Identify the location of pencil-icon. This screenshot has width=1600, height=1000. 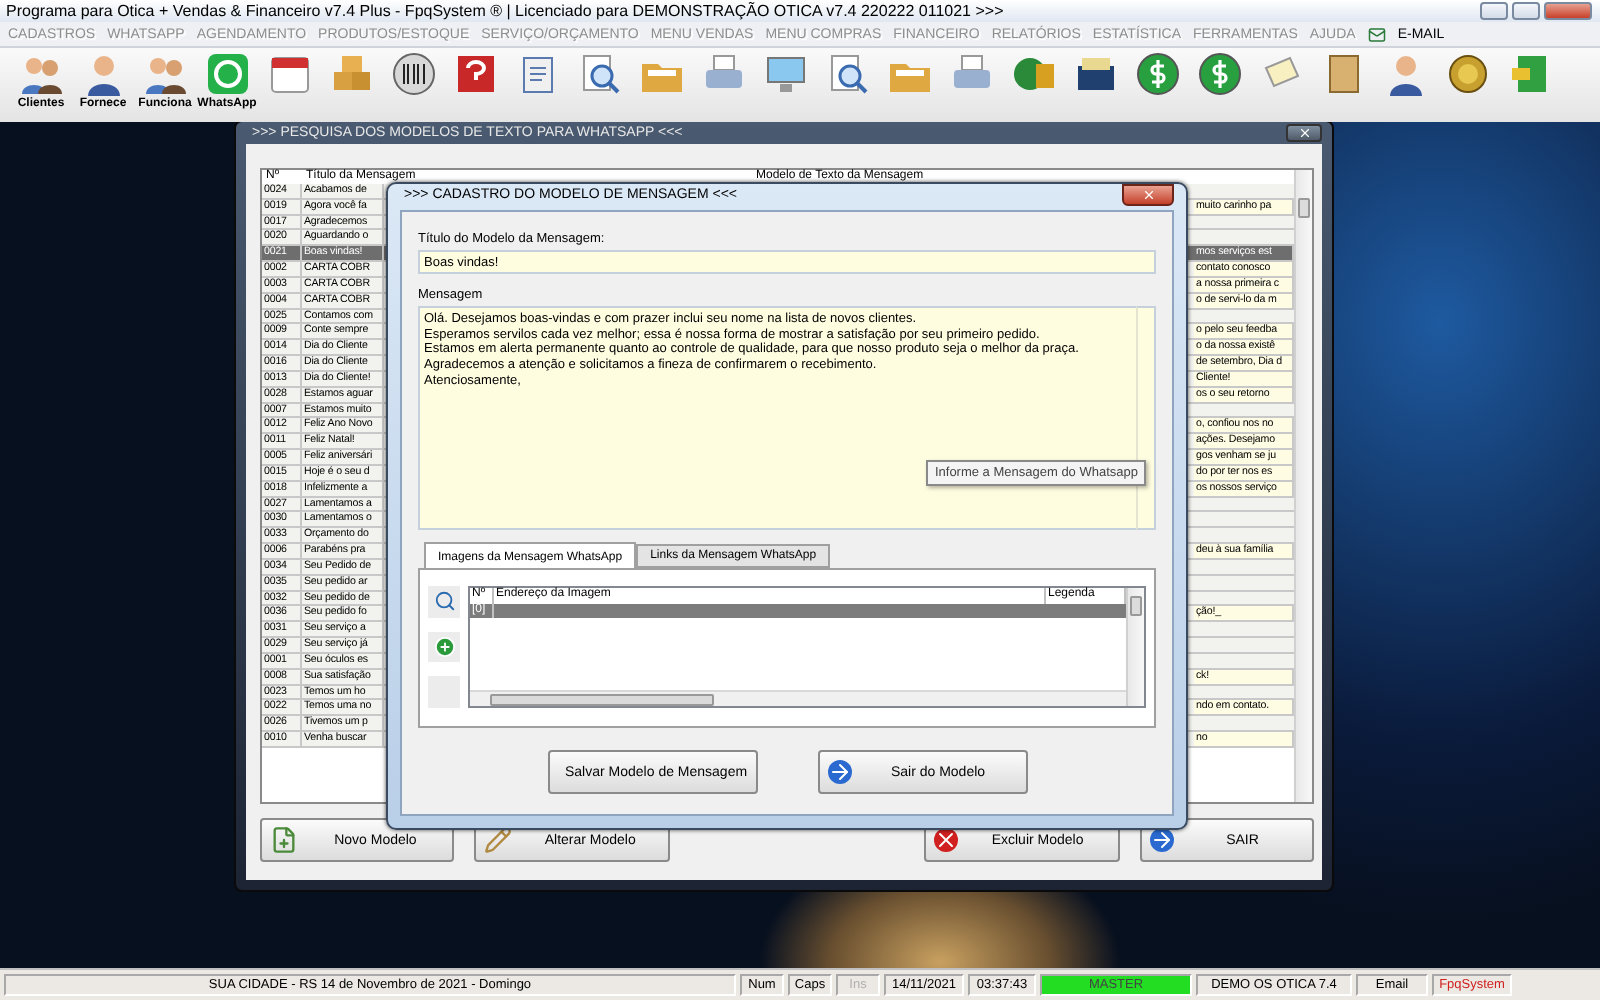
(498, 840).